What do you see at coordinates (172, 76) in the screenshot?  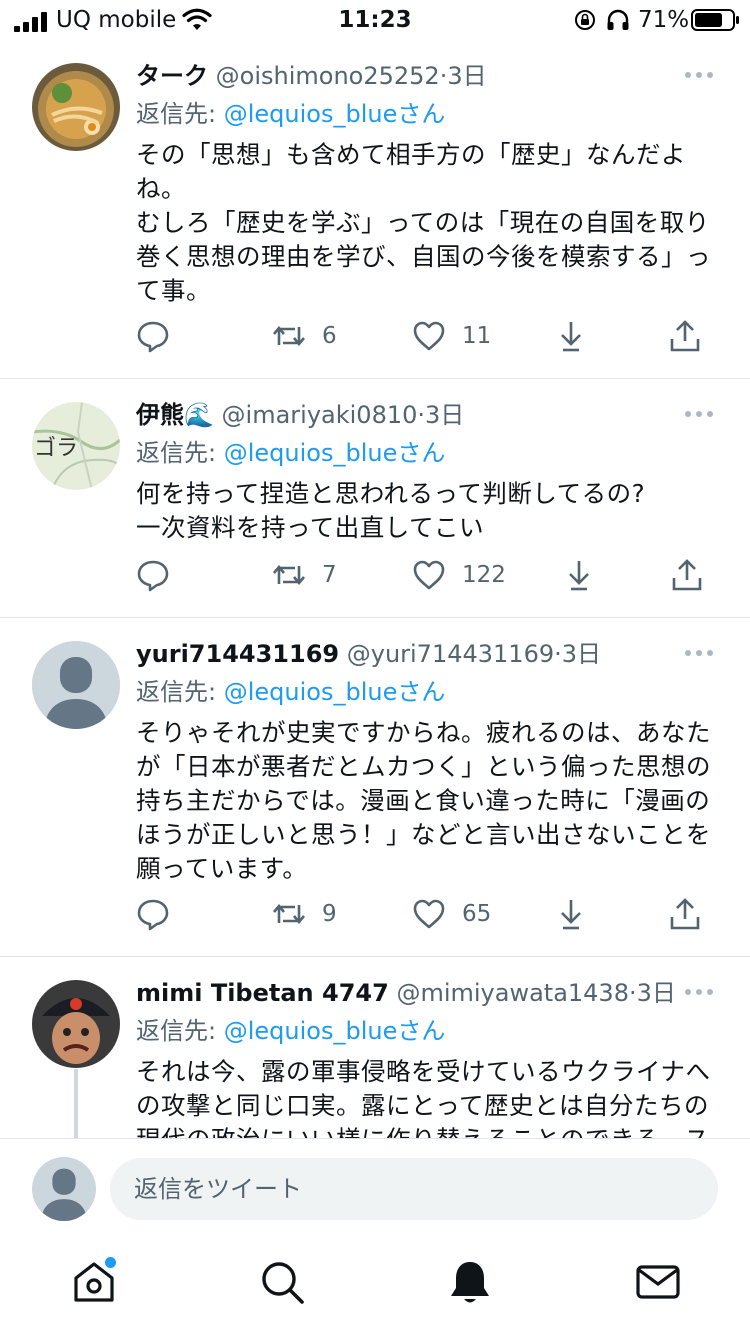 I see `display-name: ターク` at bounding box center [172, 76].